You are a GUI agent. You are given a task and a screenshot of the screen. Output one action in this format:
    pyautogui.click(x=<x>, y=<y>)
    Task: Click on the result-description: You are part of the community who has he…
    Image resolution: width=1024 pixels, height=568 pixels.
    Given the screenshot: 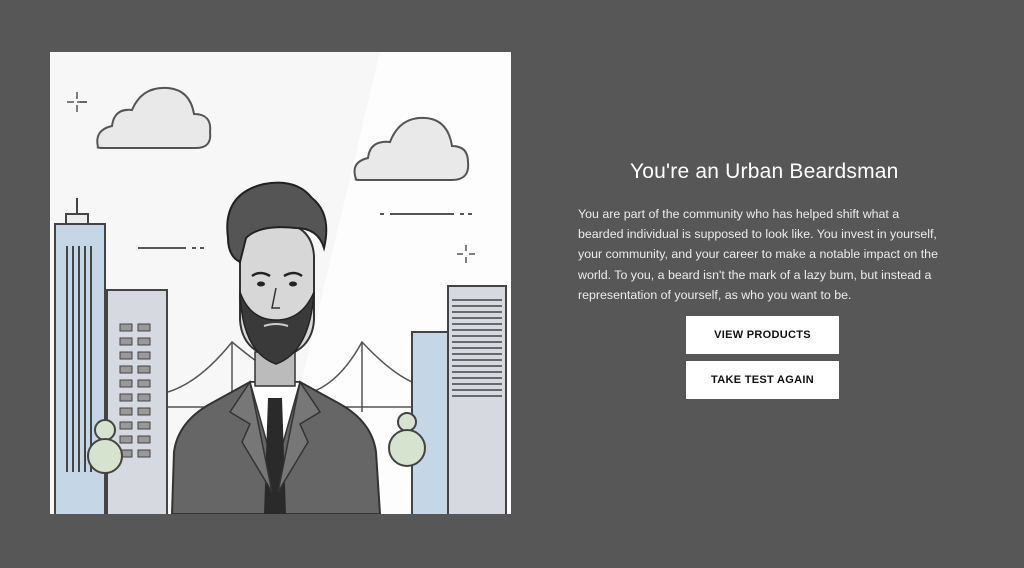 What is the action you would take?
    pyautogui.click(x=758, y=254)
    